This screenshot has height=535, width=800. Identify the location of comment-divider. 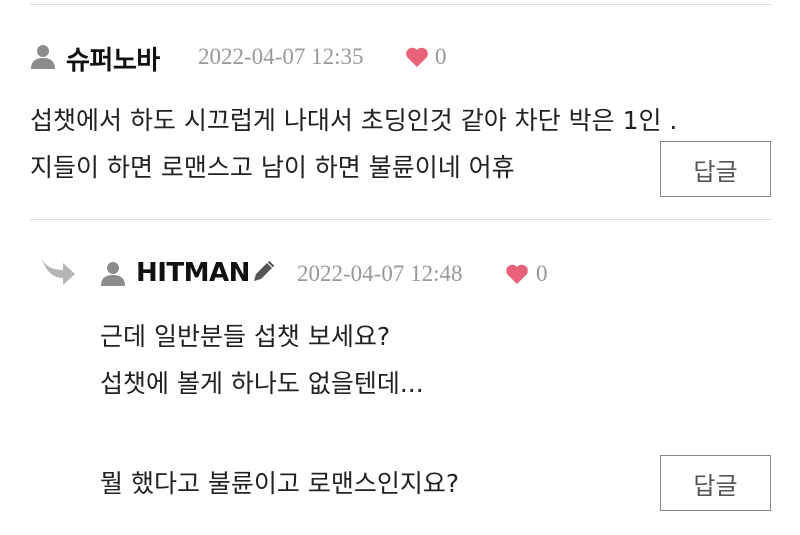
(401, 219).